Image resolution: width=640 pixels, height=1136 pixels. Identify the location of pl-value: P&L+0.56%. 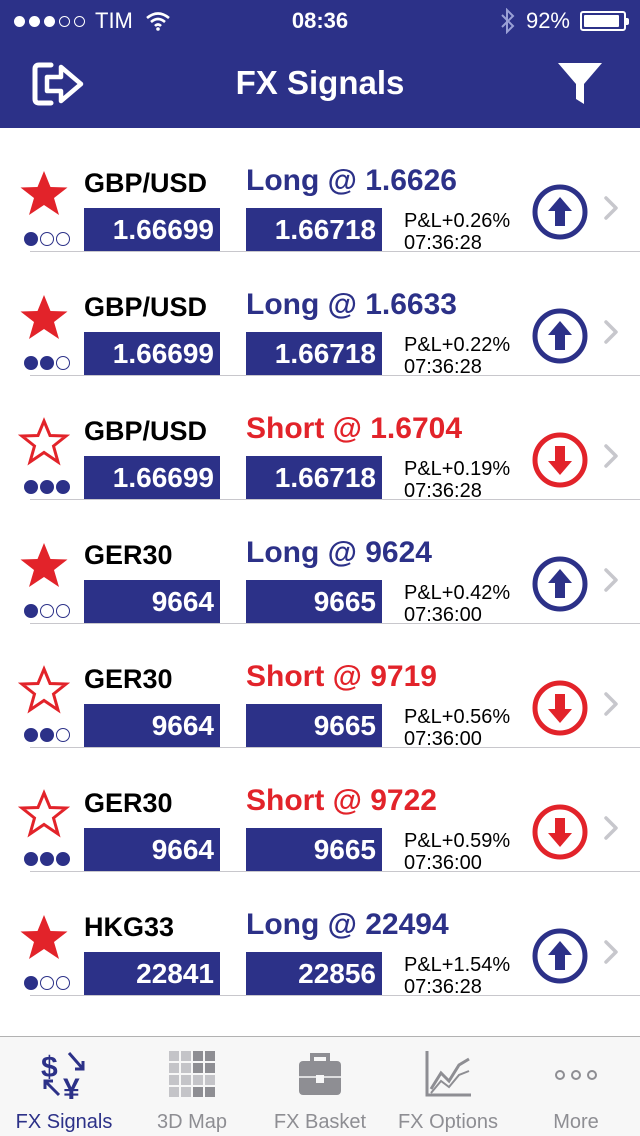
(457, 717).